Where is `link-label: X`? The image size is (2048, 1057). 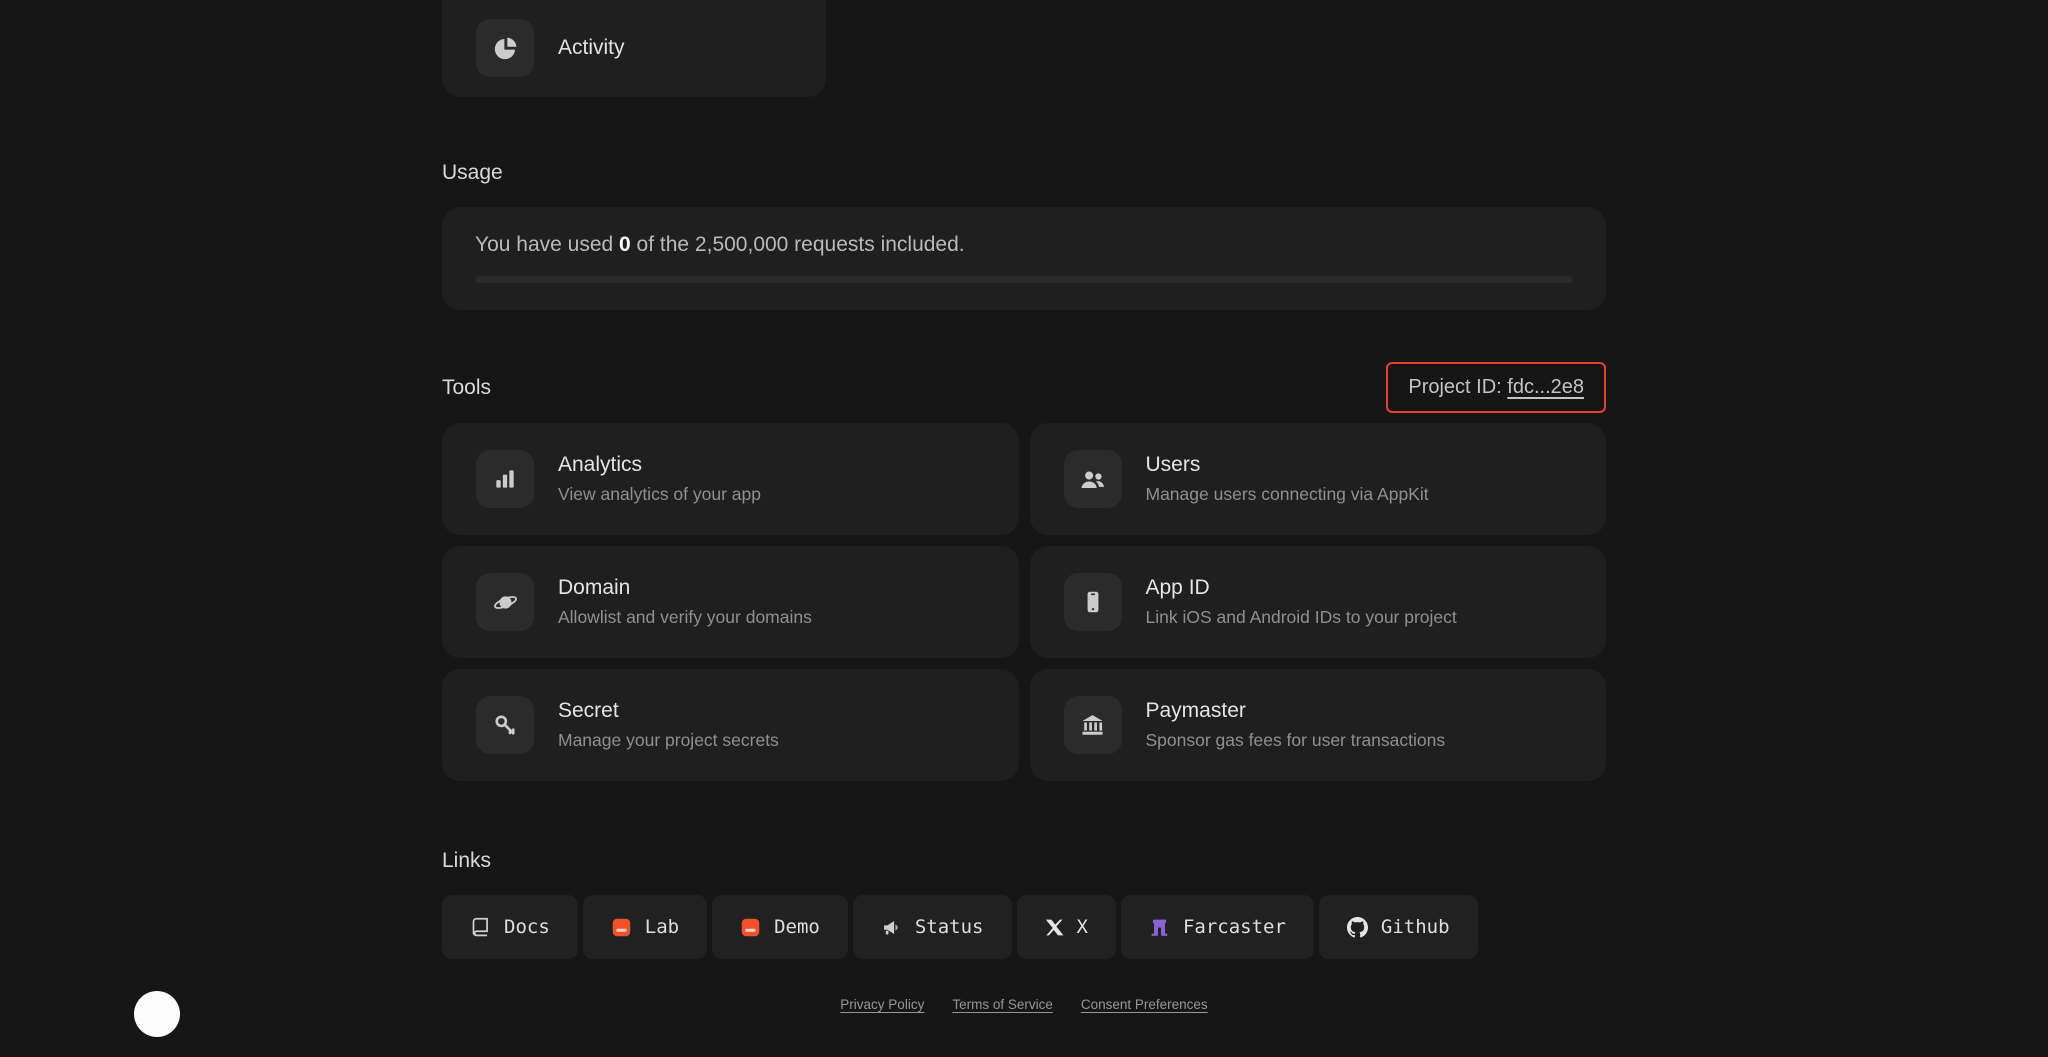
link-label: X is located at coordinates (1082, 927).